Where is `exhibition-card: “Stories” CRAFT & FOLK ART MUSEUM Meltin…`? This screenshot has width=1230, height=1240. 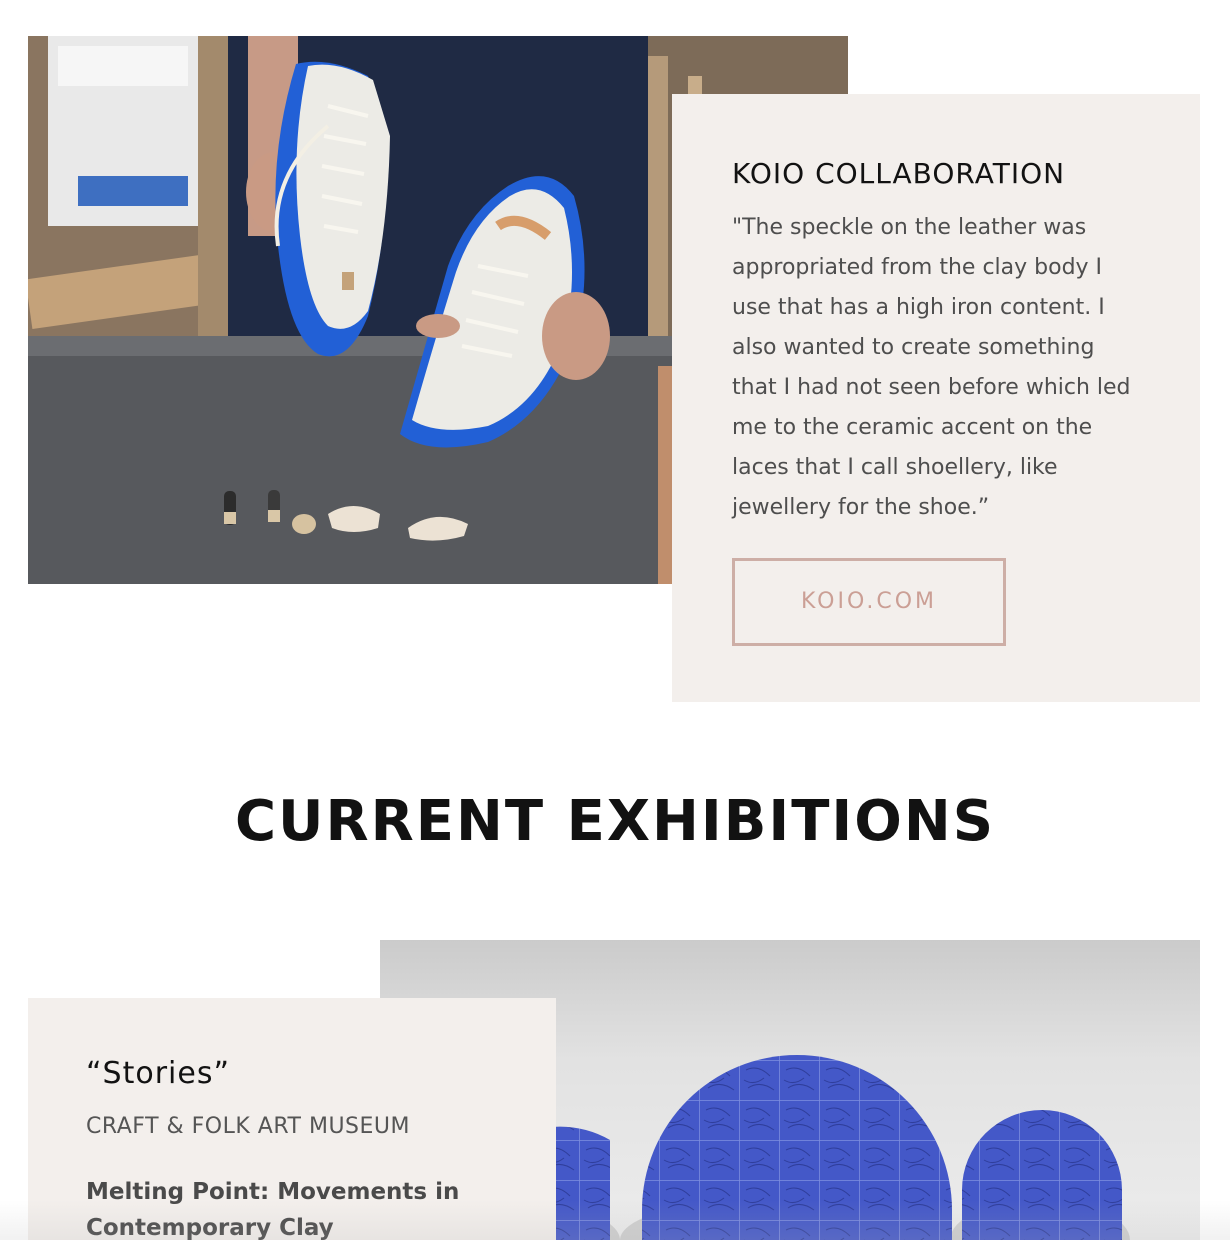
exhibition-card: “Stories” CRAFT & FOLK ART MUSEUM Meltin… is located at coordinates (292, 1119).